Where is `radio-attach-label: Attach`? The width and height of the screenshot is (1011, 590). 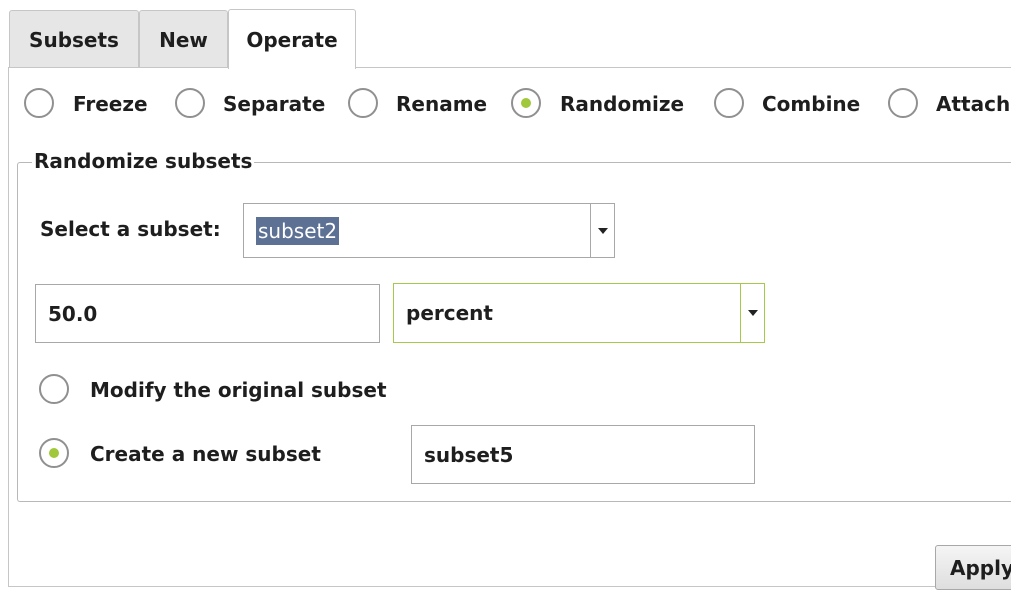
radio-attach-label: Attach is located at coordinates (973, 104).